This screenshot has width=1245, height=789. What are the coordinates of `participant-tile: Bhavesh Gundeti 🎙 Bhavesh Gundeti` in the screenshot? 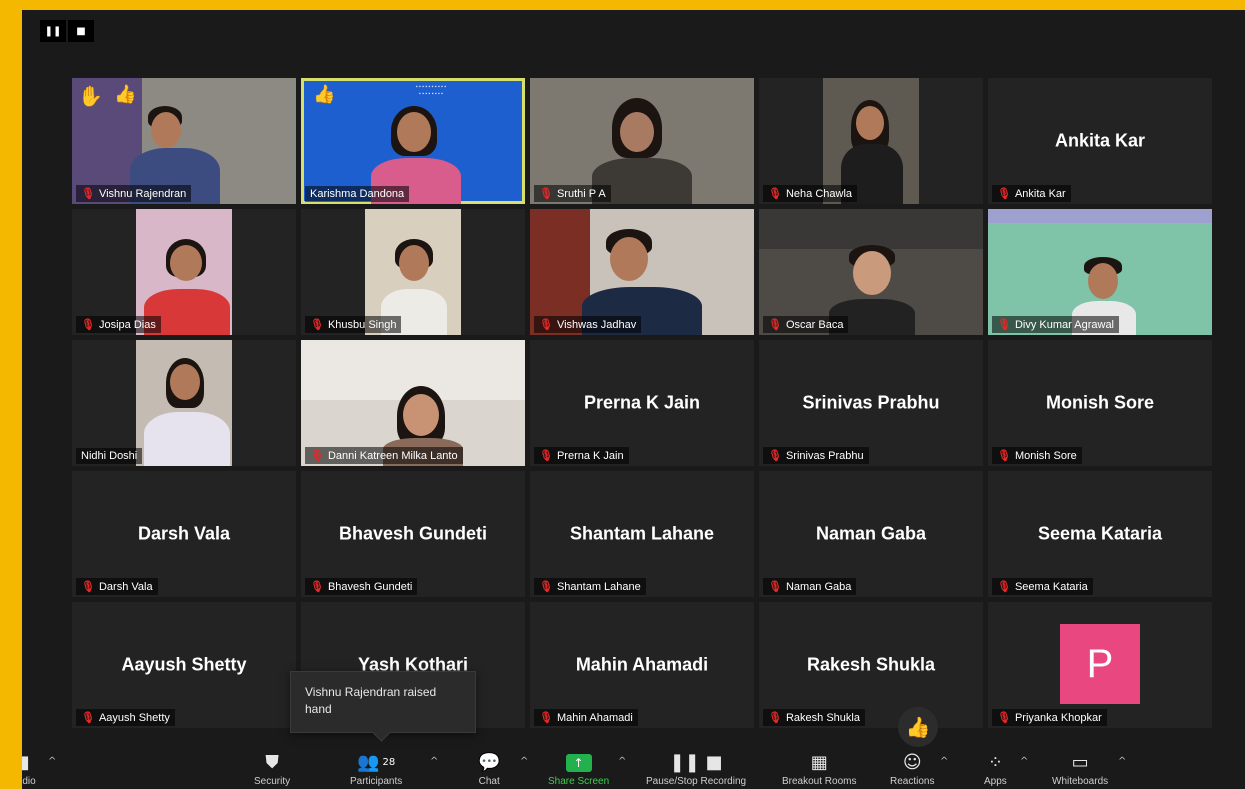 It's located at (413, 534).